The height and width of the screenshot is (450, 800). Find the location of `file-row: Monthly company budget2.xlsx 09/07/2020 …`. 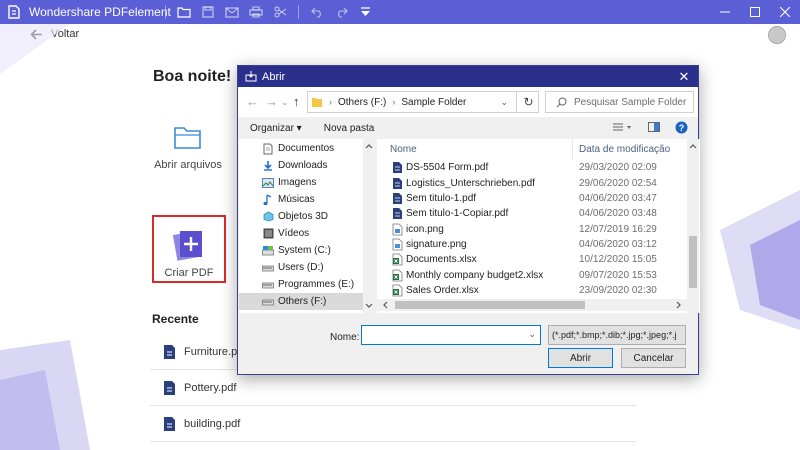

file-row: Monthly company budget2.xlsx 09/07/2020 … is located at coordinates (532, 275).